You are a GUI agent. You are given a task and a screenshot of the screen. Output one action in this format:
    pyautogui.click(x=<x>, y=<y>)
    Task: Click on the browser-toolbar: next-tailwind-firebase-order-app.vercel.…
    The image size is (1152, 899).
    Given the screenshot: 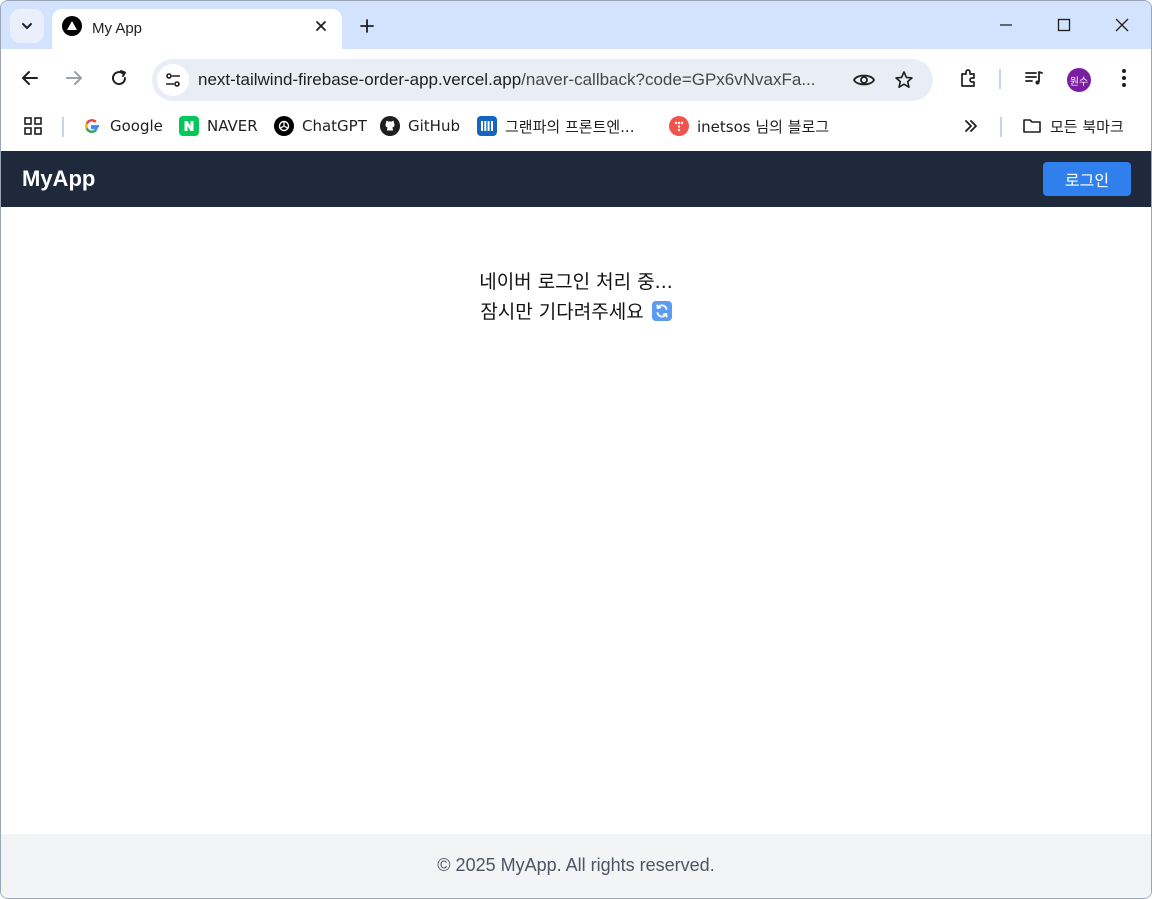 What is the action you would take?
    pyautogui.click(x=576, y=77)
    